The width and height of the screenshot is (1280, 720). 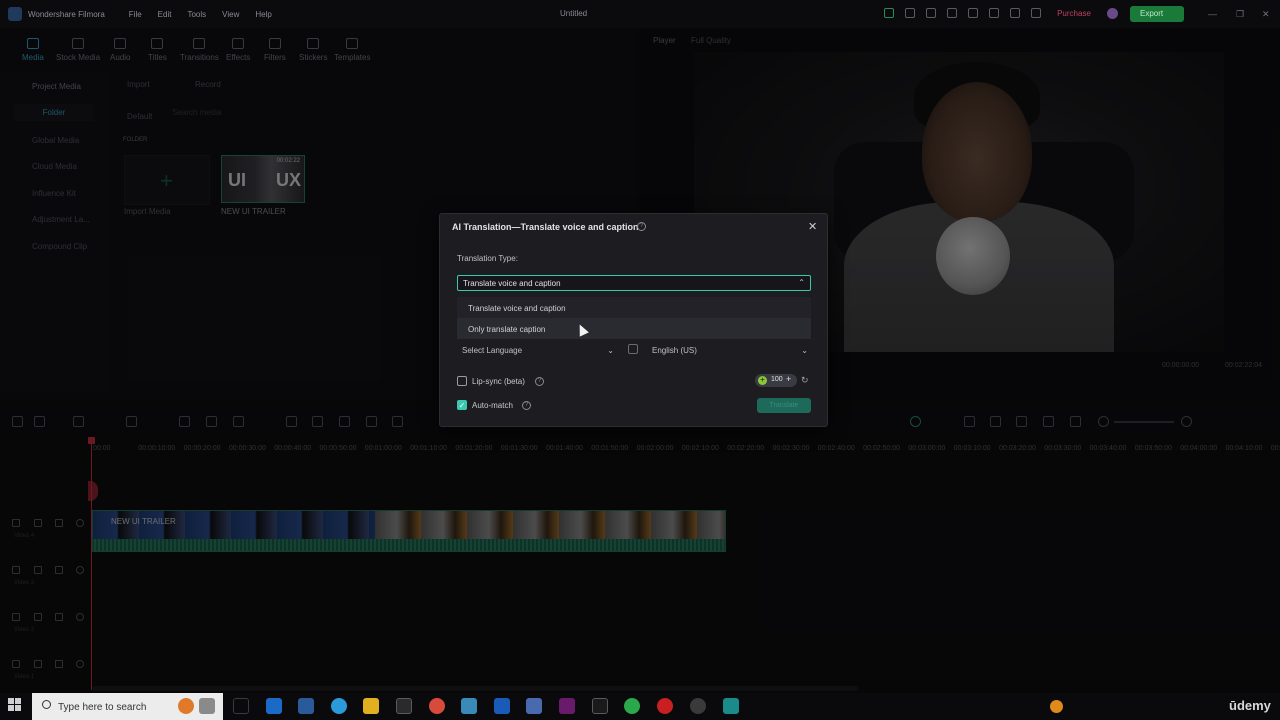 What do you see at coordinates (1112, 13) in the screenshot?
I see `avatar` at bounding box center [1112, 13].